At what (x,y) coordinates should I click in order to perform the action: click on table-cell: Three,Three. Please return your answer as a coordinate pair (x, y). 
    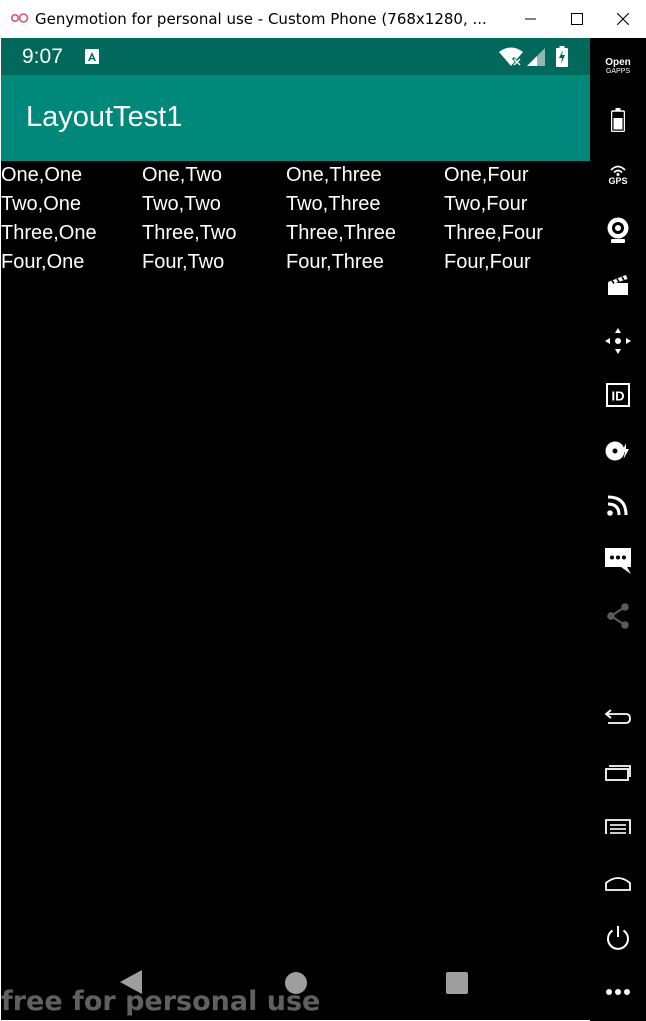
    Looking at the image, I should click on (341, 233).